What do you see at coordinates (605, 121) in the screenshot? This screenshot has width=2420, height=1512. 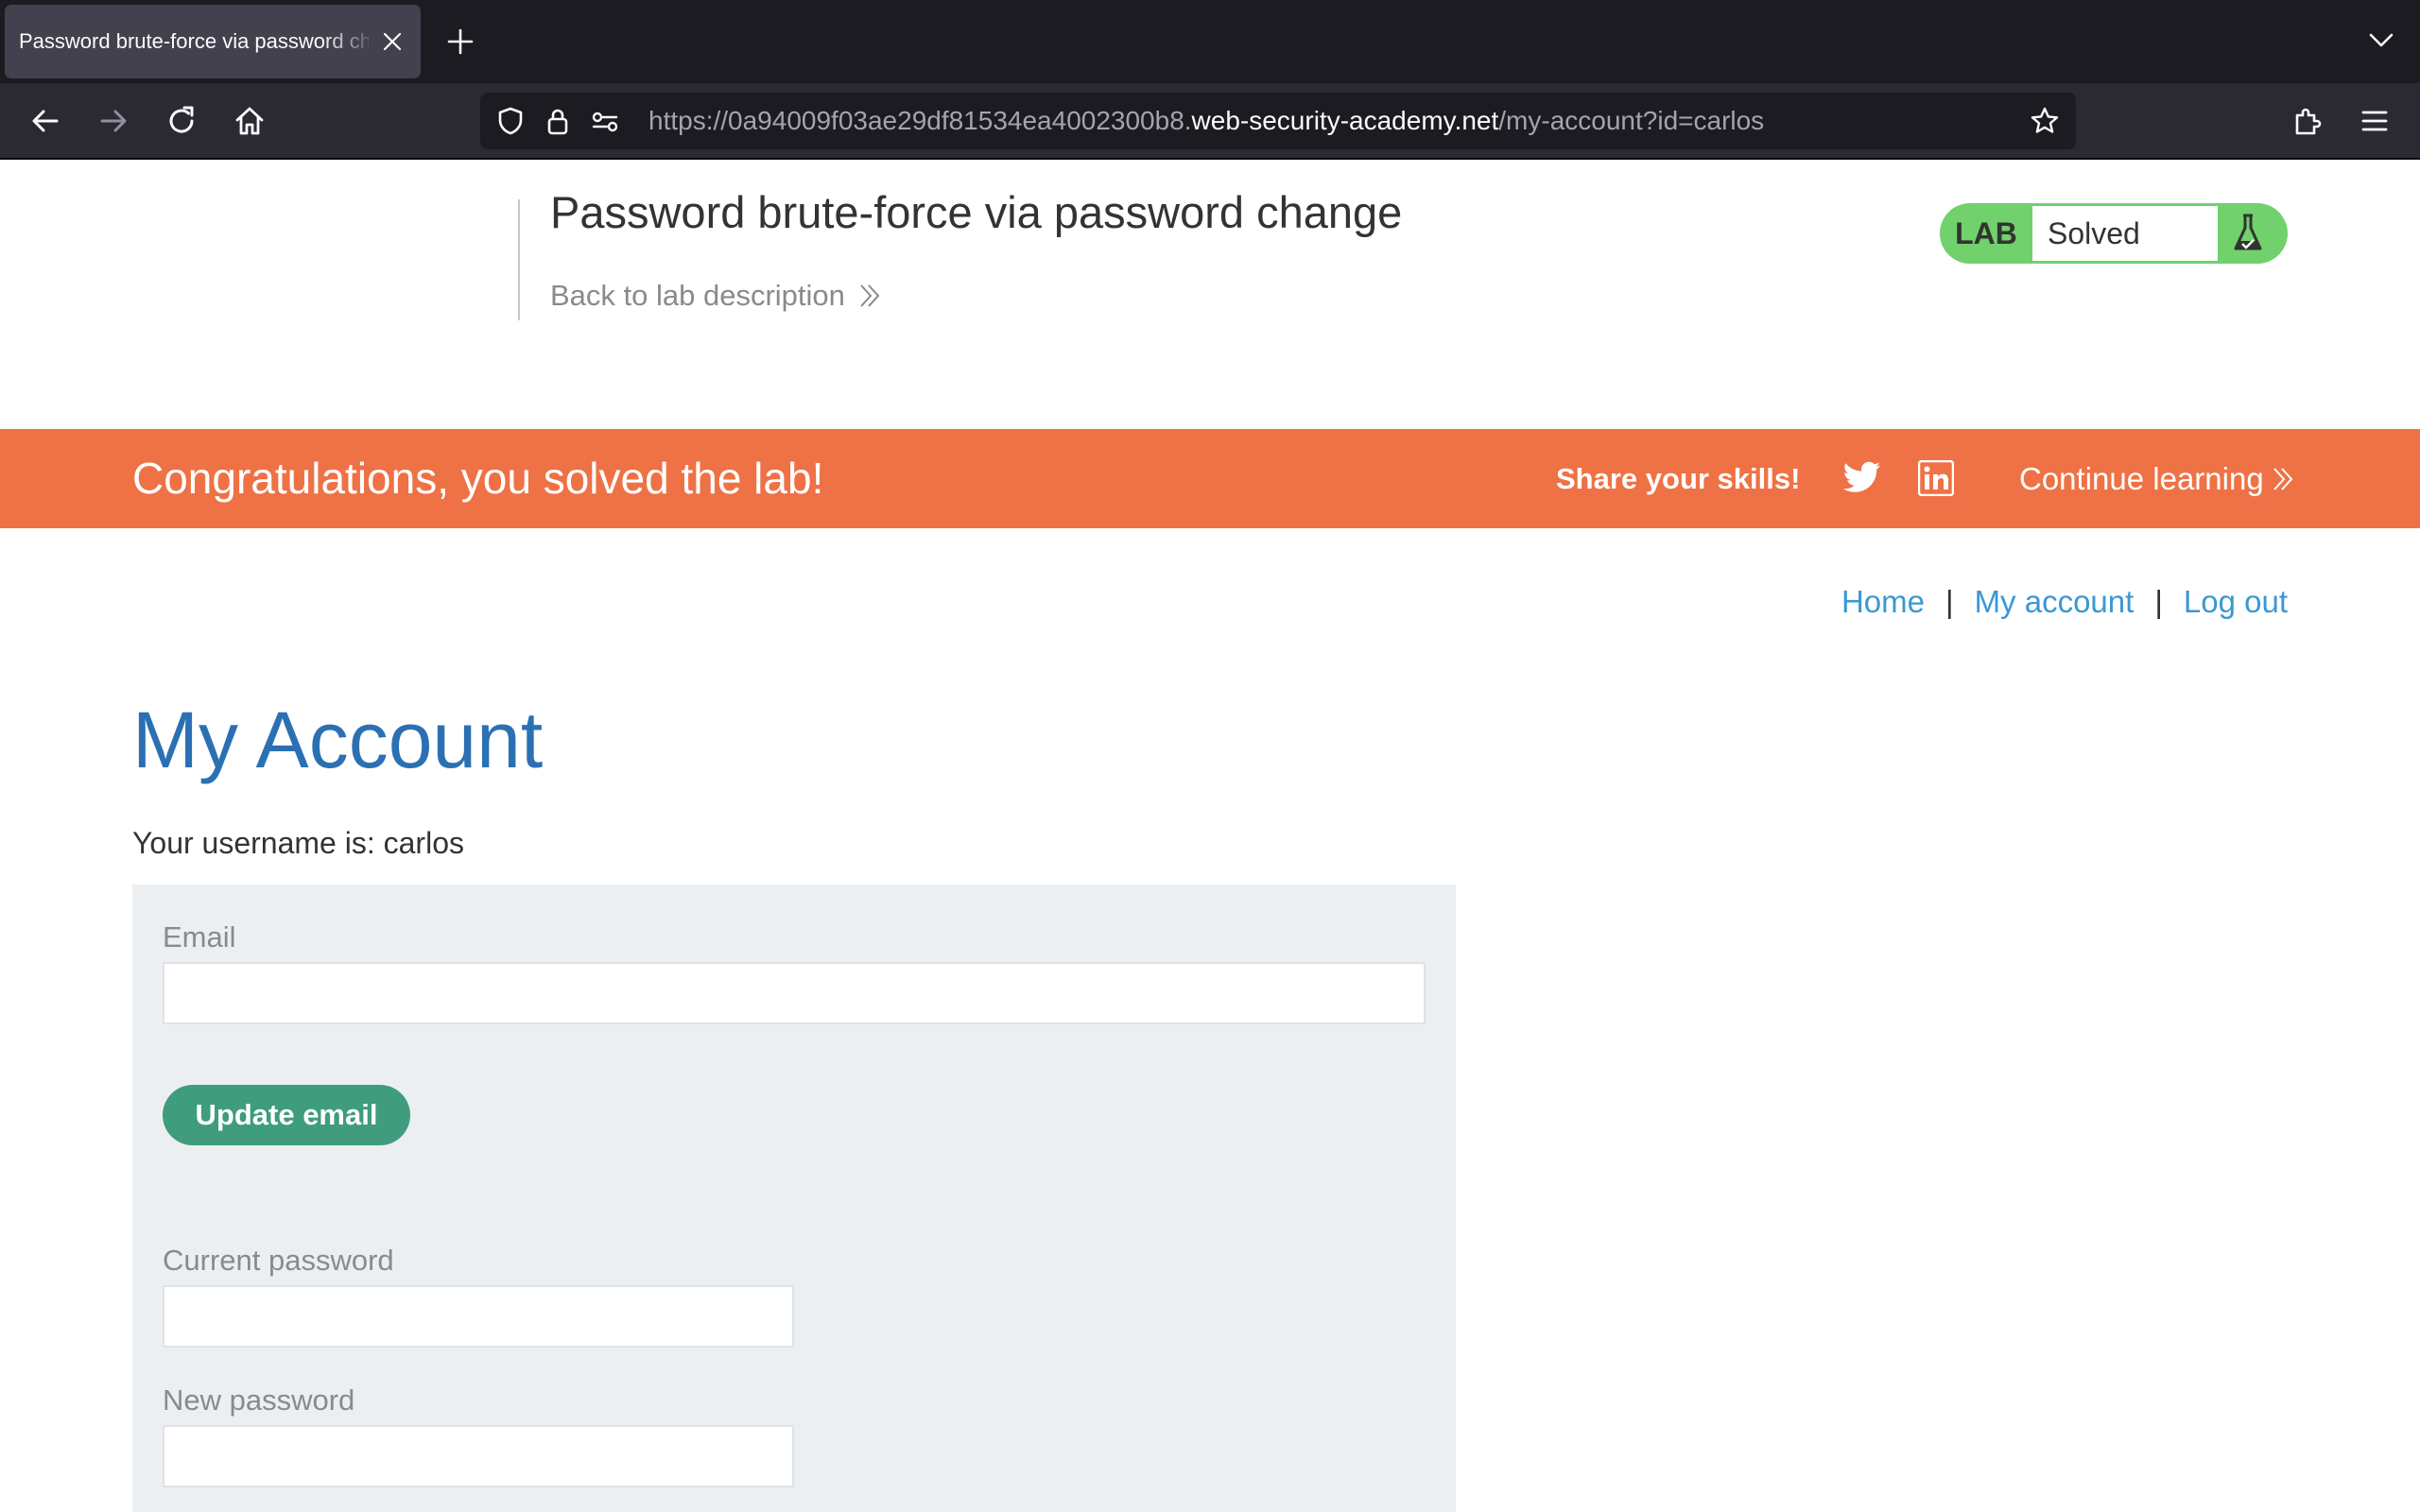 I see `permissions-icon` at bounding box center [605, 121].